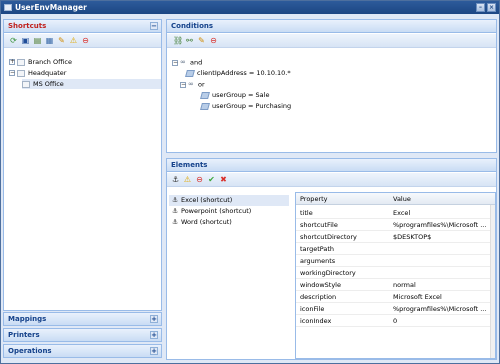  Describe the element at coordinates (238, 73) in the screenshot. I see `condition-client-ip: clientIpAddress = 10.10.10.*` at that location.